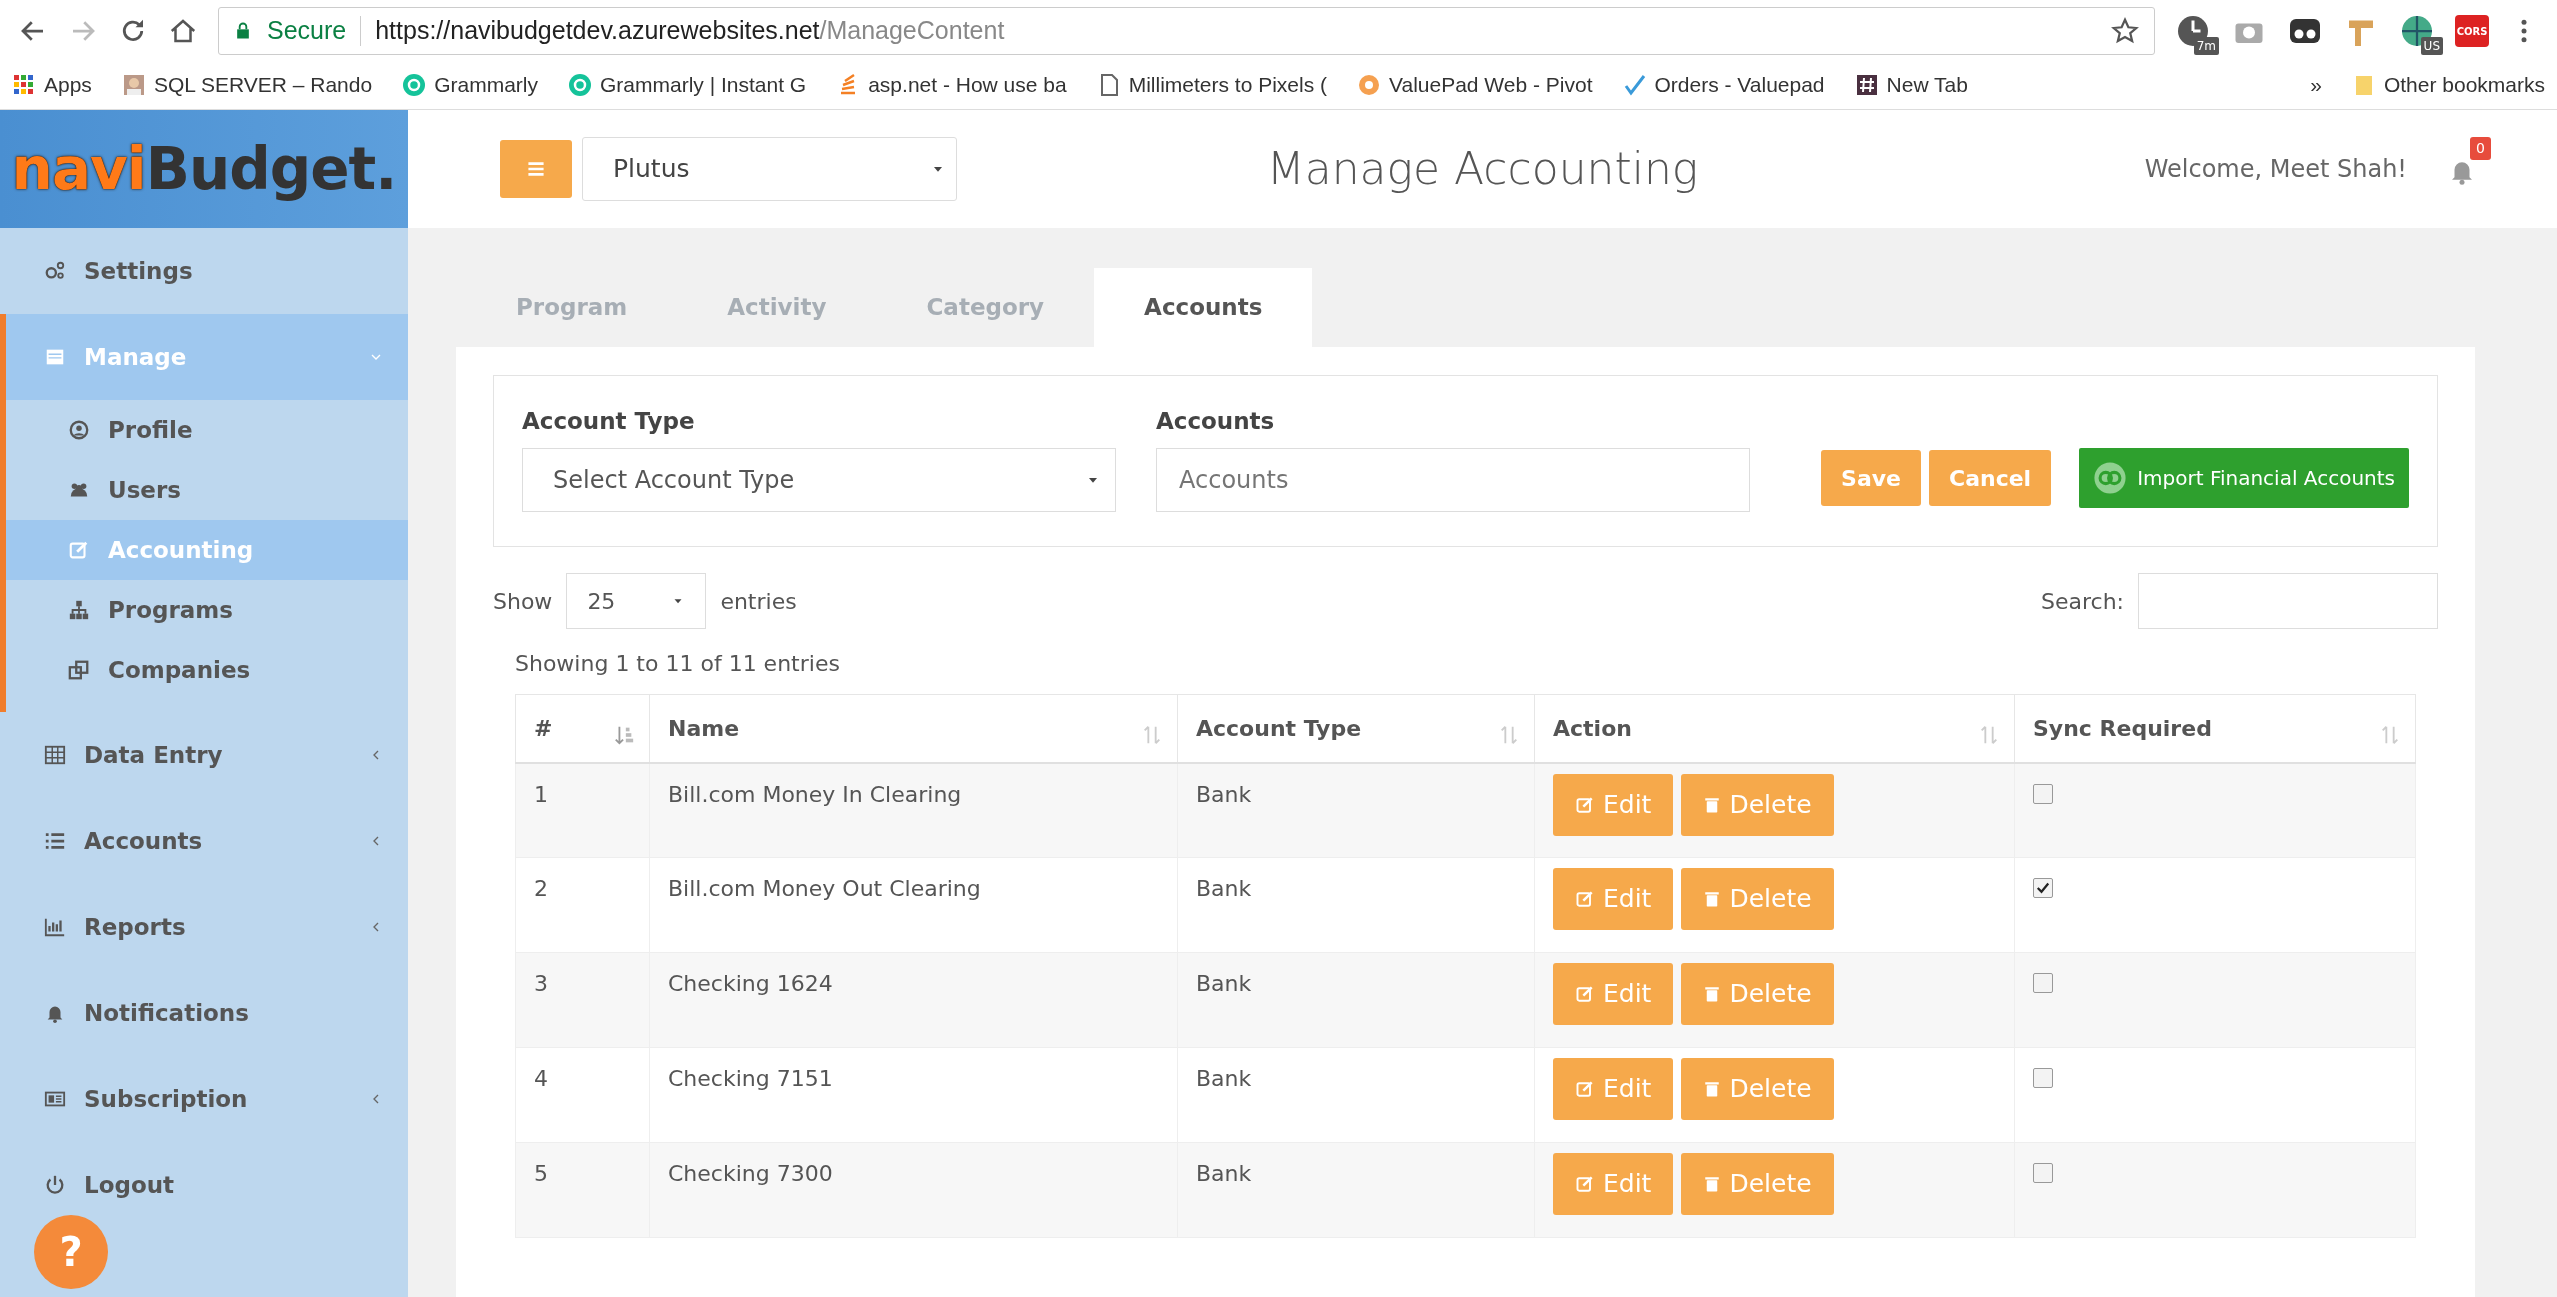 Image resolution: width=2557 pixels, height=1297 pixels. I want to click on bookmark-link: New Tab, so click(1927, 85).